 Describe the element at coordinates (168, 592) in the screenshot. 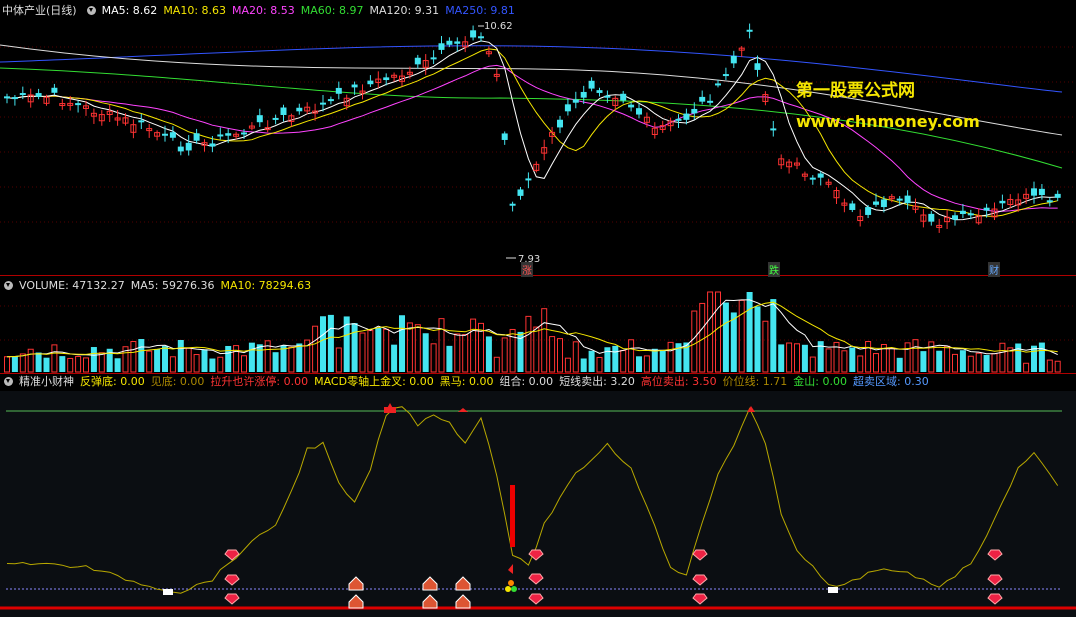

I see `bottom-signal-marker` at that location.